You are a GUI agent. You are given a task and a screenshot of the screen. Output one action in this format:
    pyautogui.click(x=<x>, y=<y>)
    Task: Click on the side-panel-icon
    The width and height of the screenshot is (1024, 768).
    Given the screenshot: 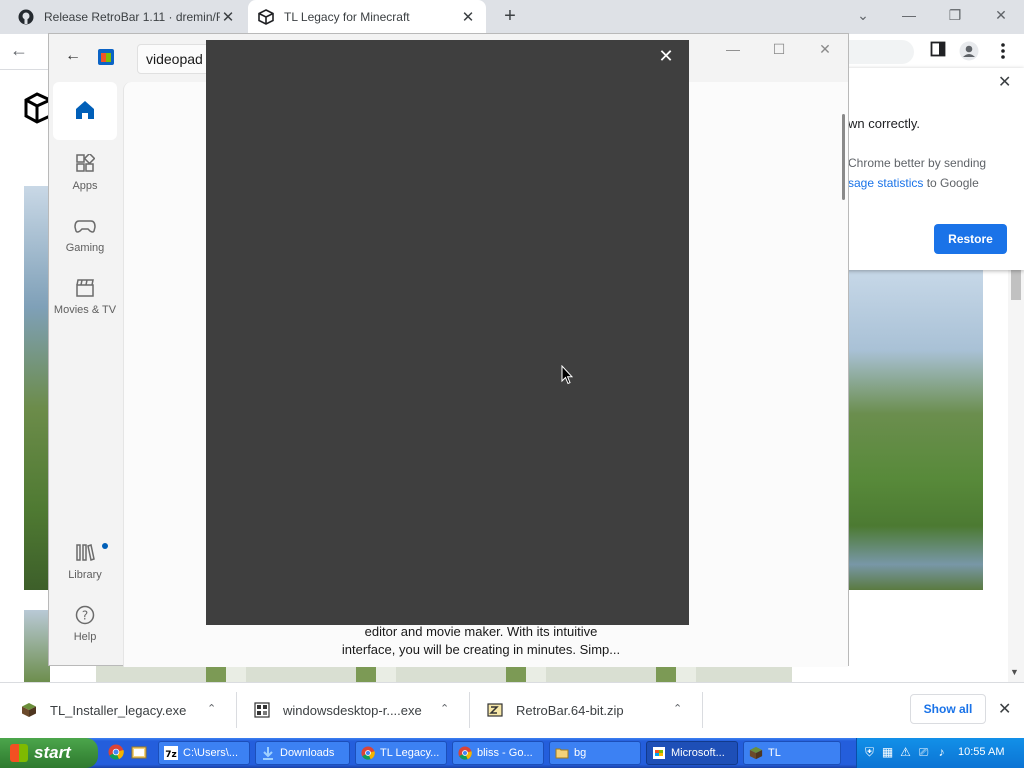 What is the action you would take?
    pyautogui.click(x=938, y=52)
    